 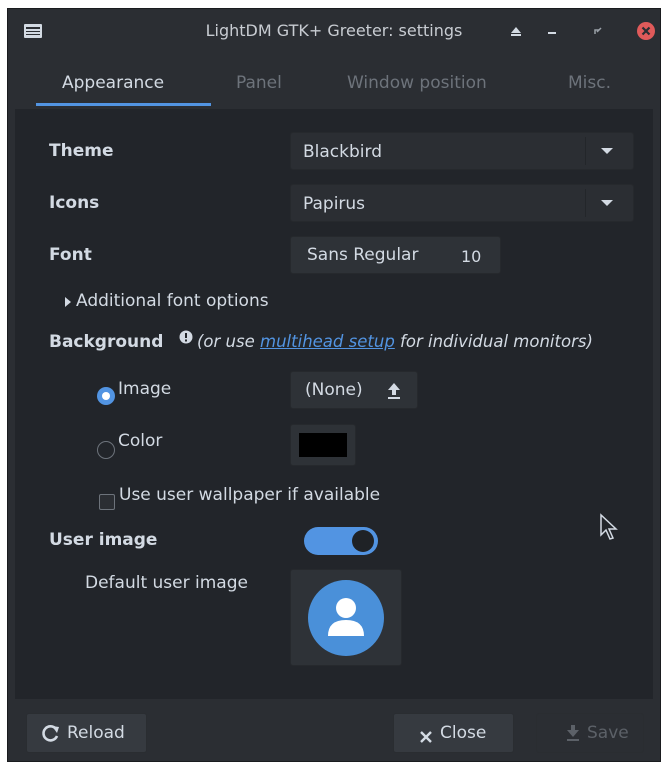 I want to click on image-file-button: (None), so click(x=354, y=390).